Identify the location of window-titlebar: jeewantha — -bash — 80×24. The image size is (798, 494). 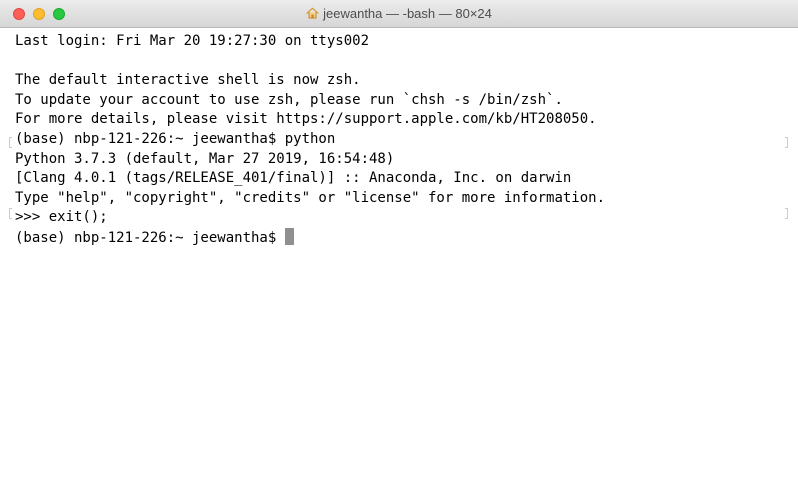
(399, 14).